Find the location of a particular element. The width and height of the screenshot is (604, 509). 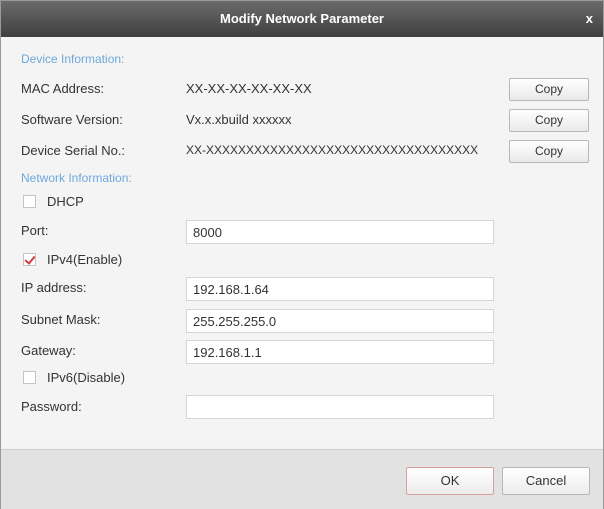

ipv6-checkbox is located at coordinates (29, 377).